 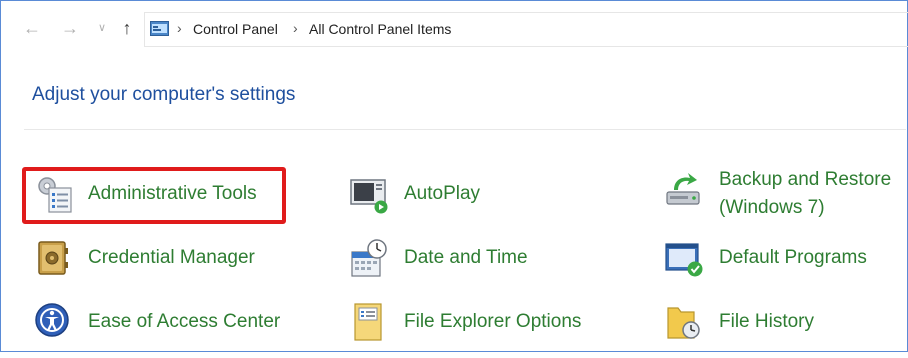 What do you see at coordinates (465, 129) in the screenshot?
I see `divider` at bounding box center [465, 129].